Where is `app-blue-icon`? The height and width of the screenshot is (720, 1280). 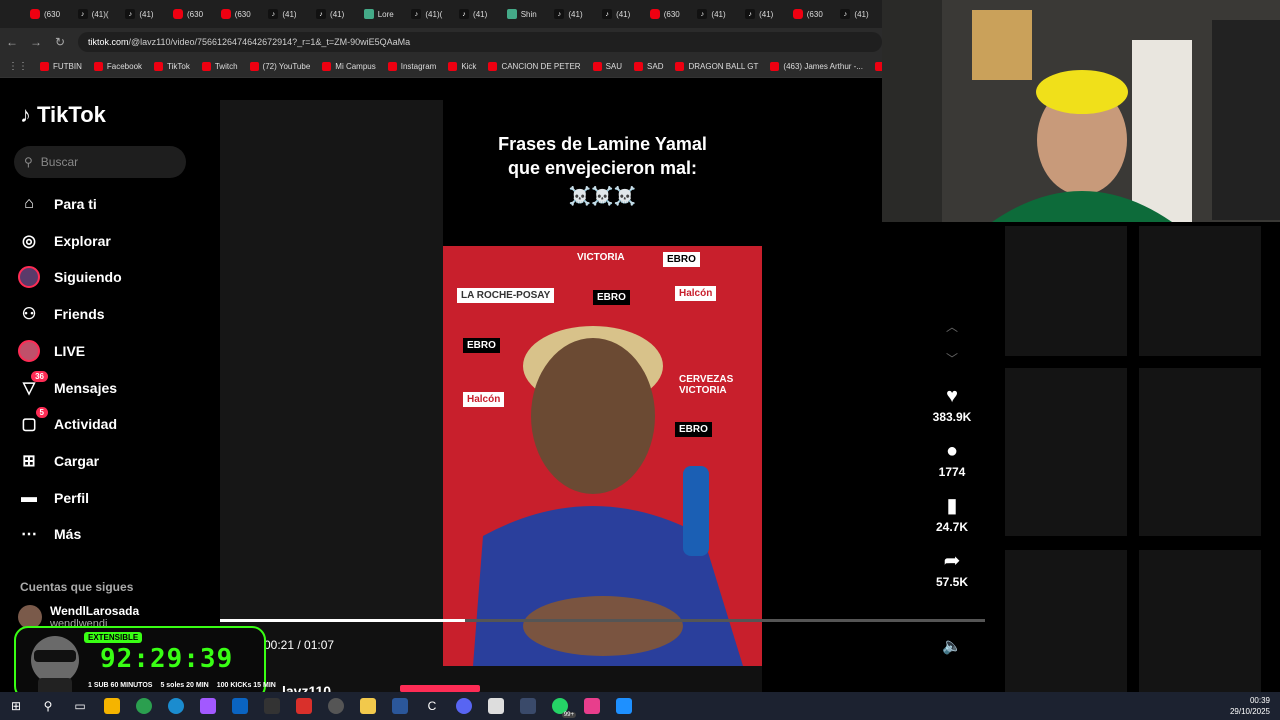
app-blue-icon is located at coordinates (624, 706).